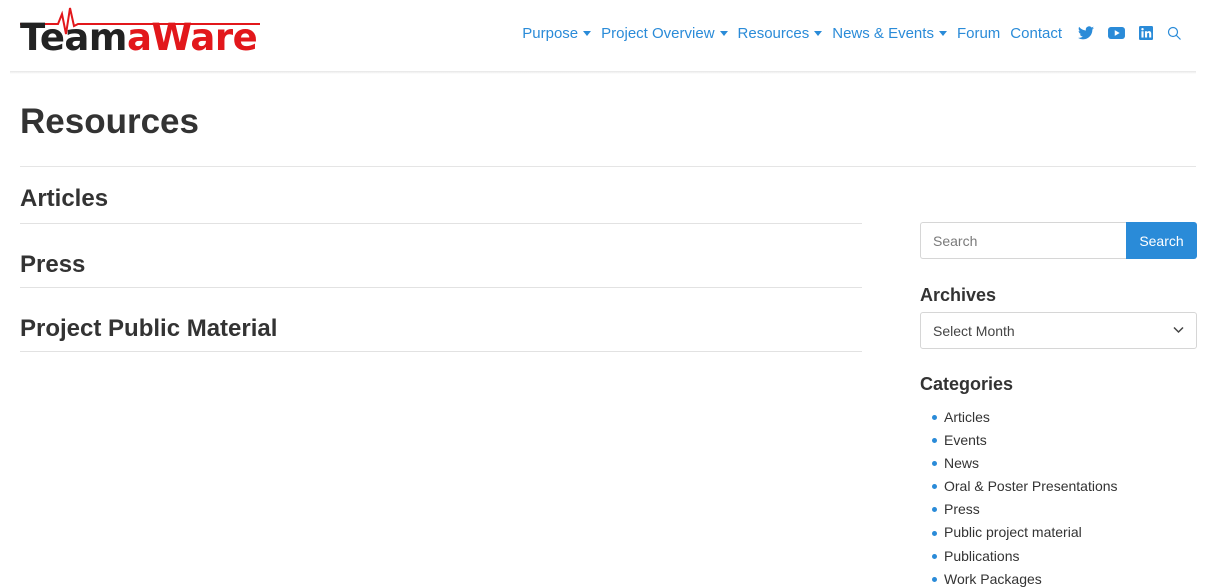 Image resolution: width=1206 pixels, height=587 pixels. I want to click on chevron-down-icon, so click(1178, 330).